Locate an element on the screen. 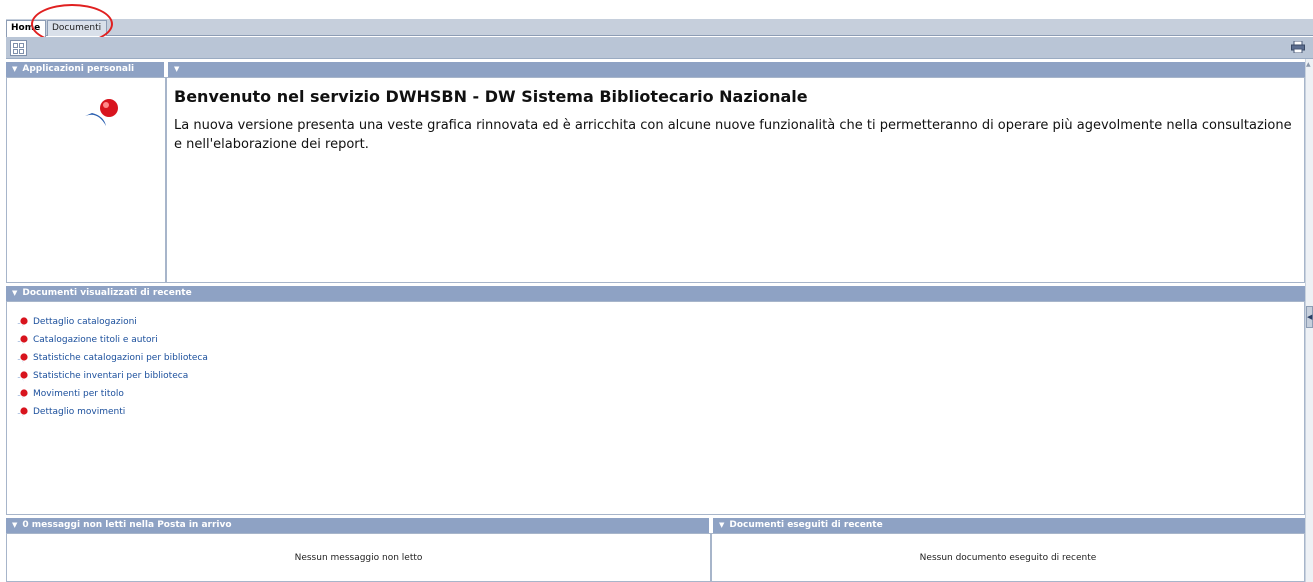 This screenshot has width=1313, height=582. doc-link: Statistiche inventari per biblioteca is located at coordinates (110, 376).